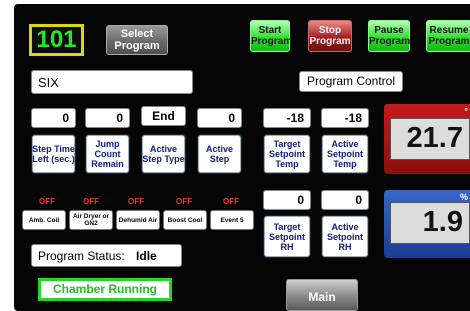 Image resolution: width=470 pixels, height=311 pixels. What do you see at coordinates (463, 197) in the screenshot?
I see `humidity-unit: %` at bounding box center [463, 197].